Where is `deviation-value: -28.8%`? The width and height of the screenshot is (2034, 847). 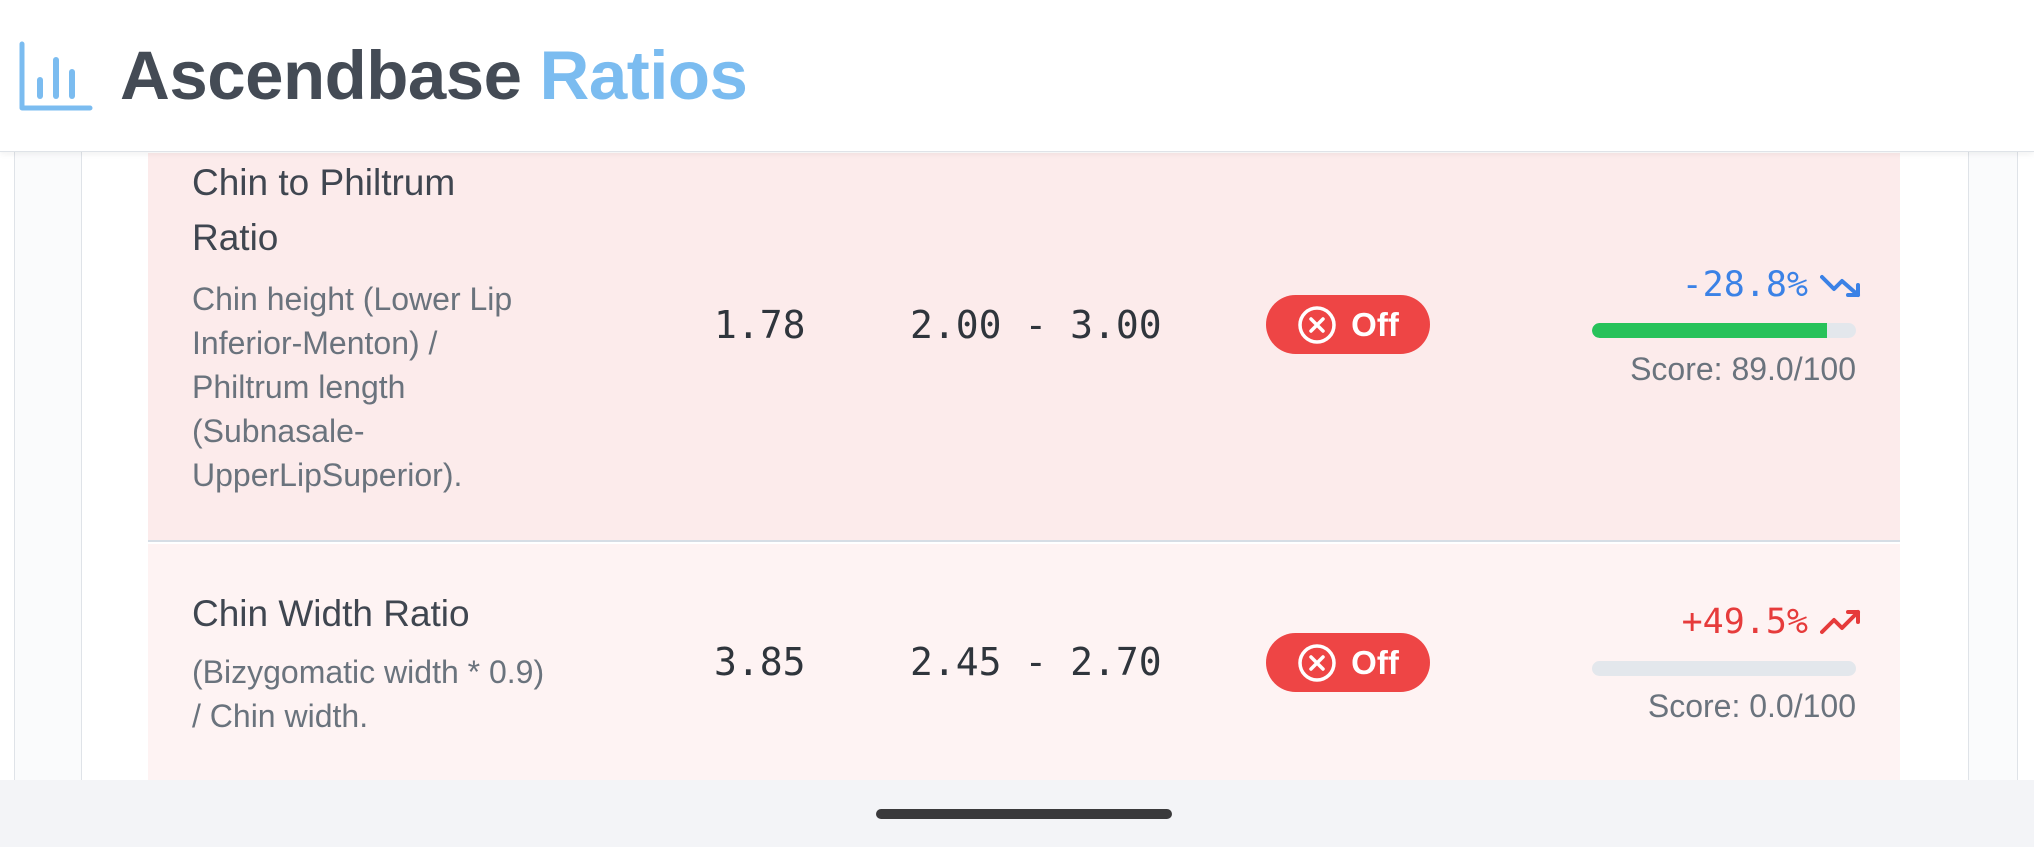
deviation-value: -28.8% is located at coordinates (1744, 285).